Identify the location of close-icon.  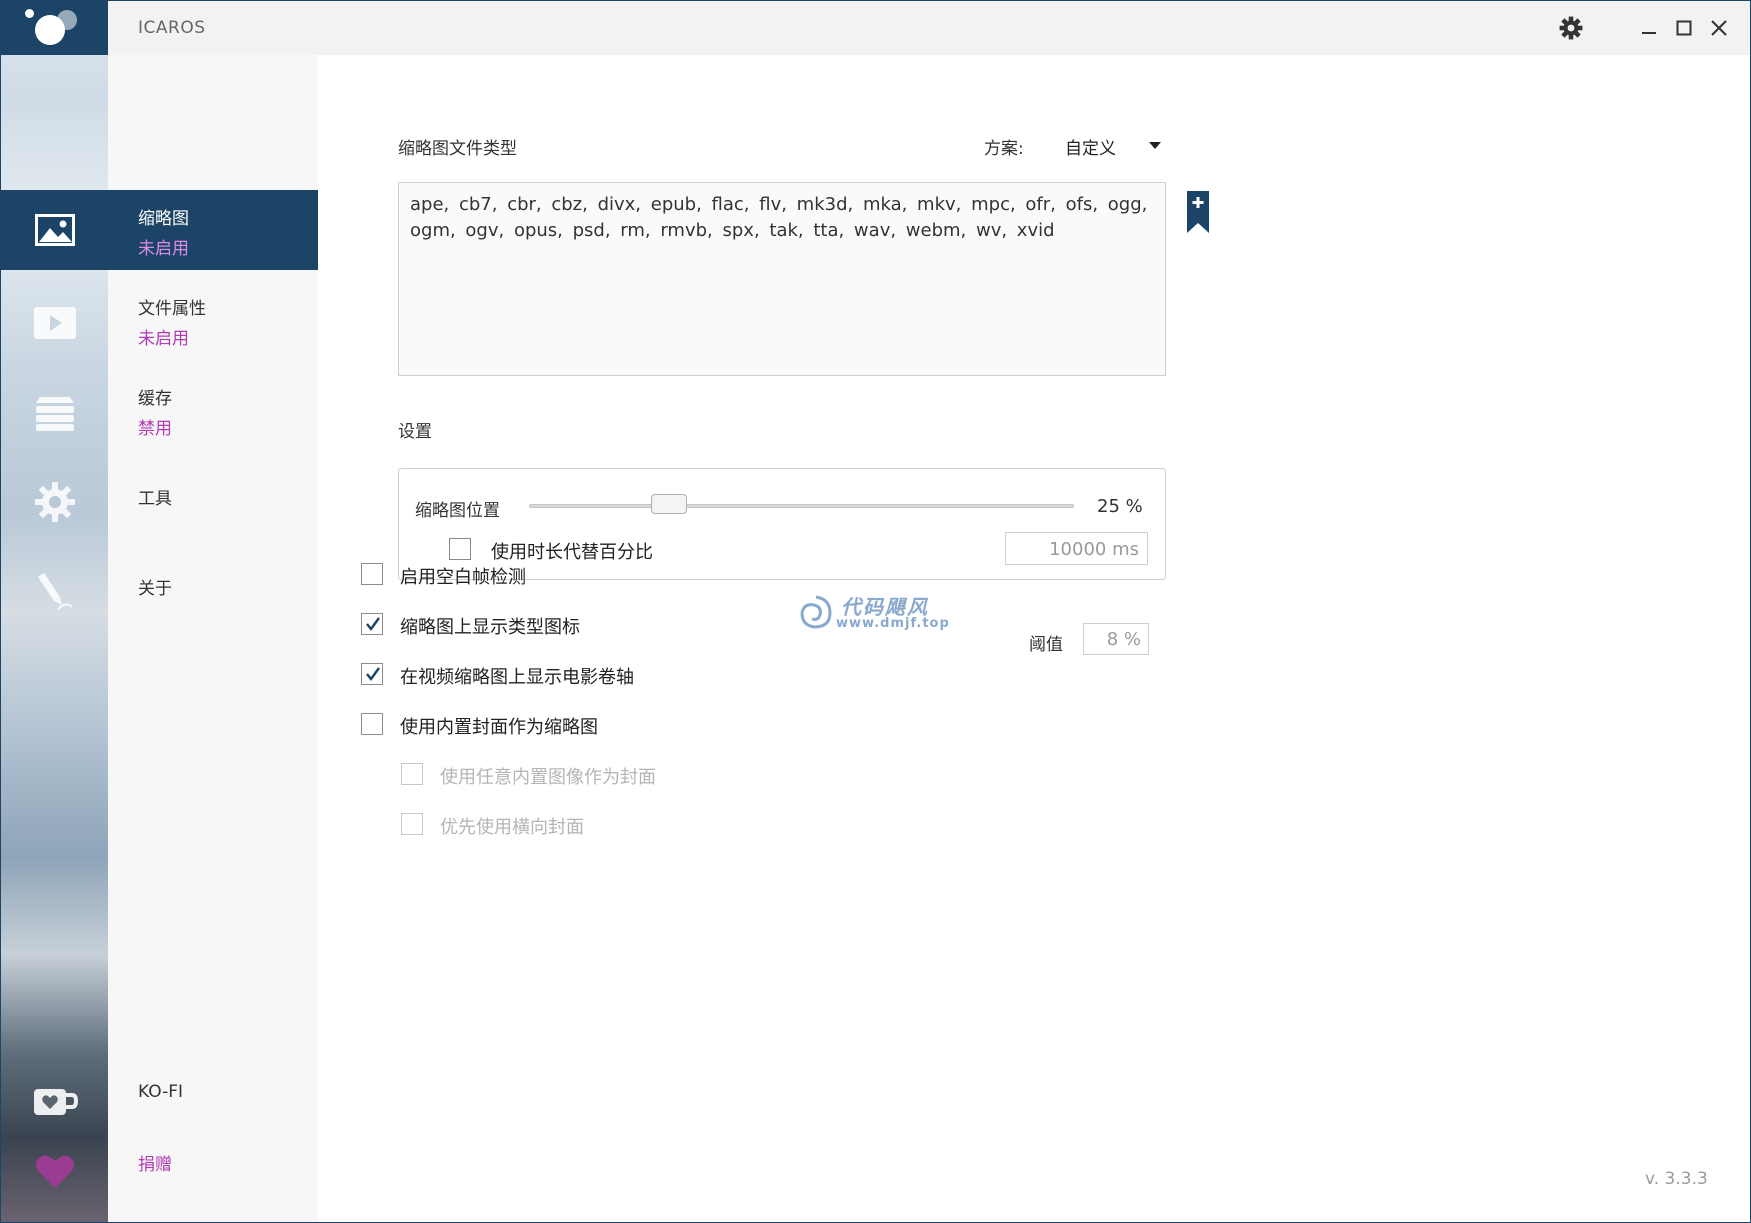
(1719, 28).